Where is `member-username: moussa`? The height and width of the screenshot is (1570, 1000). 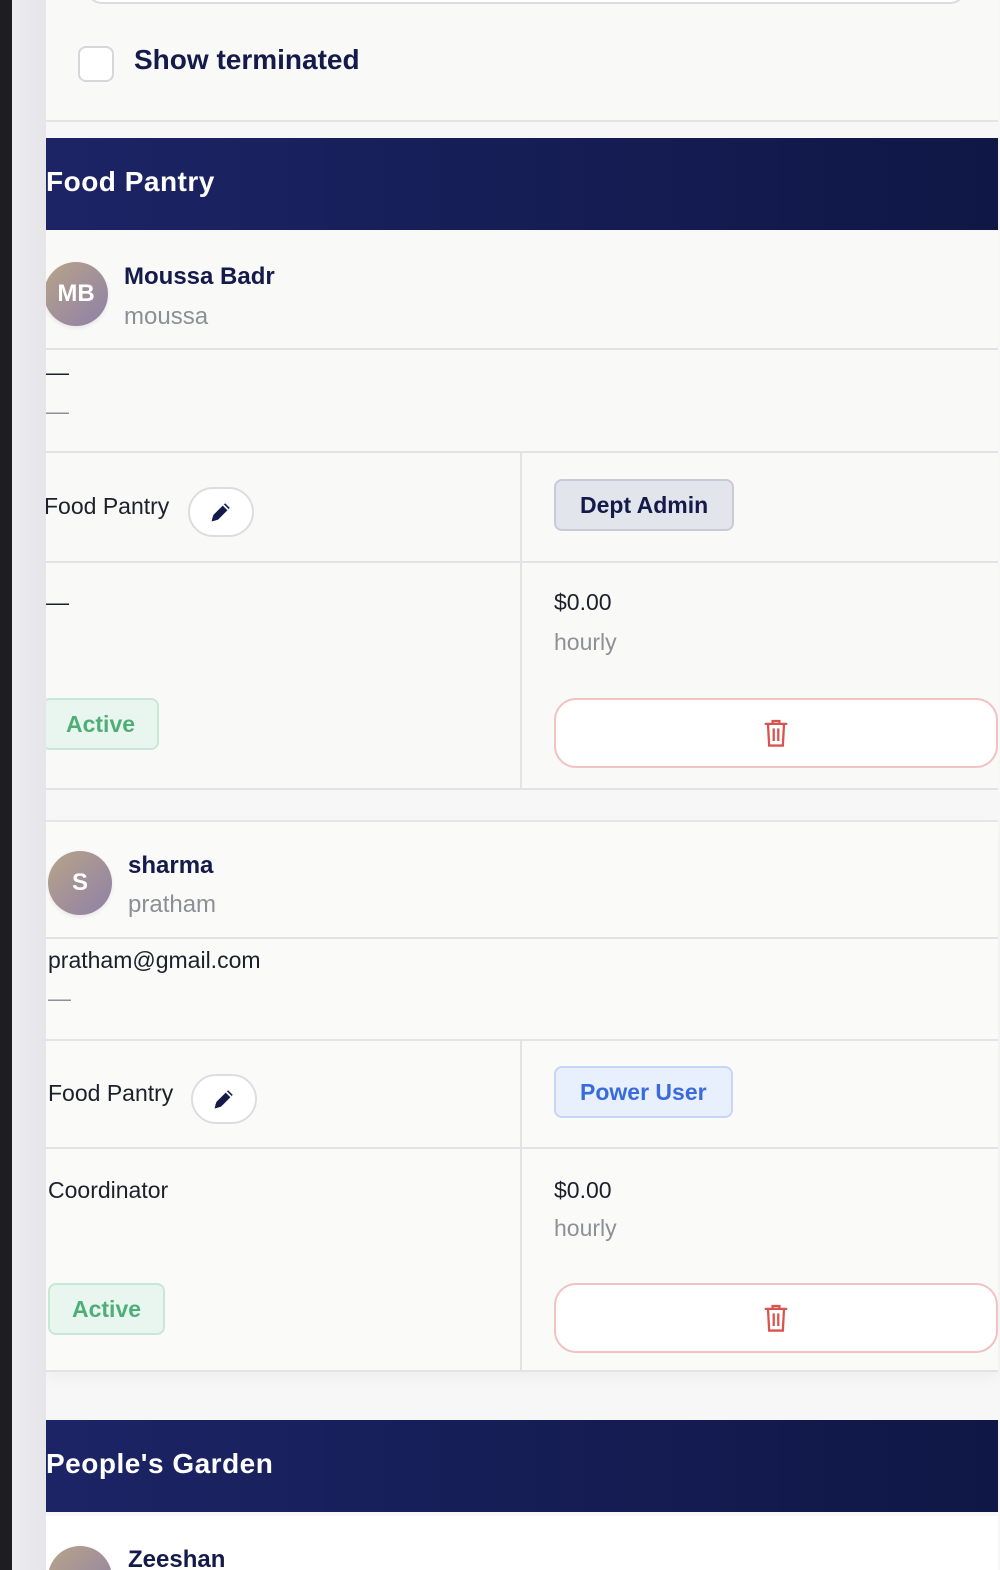 member-username: moussa is located at coordinates (166, 316).